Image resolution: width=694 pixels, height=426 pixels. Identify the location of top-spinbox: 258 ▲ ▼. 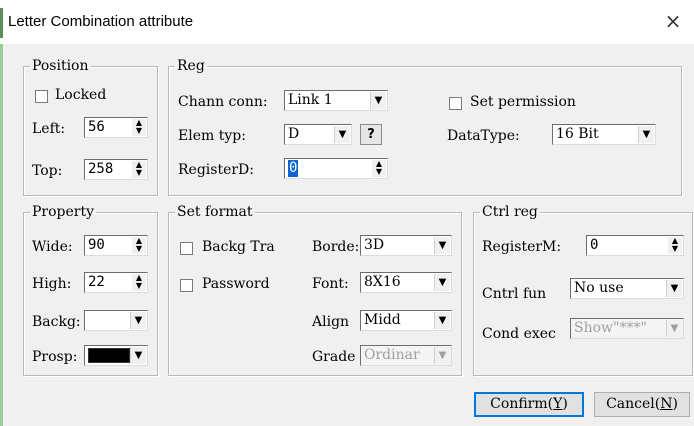
(116, 169).